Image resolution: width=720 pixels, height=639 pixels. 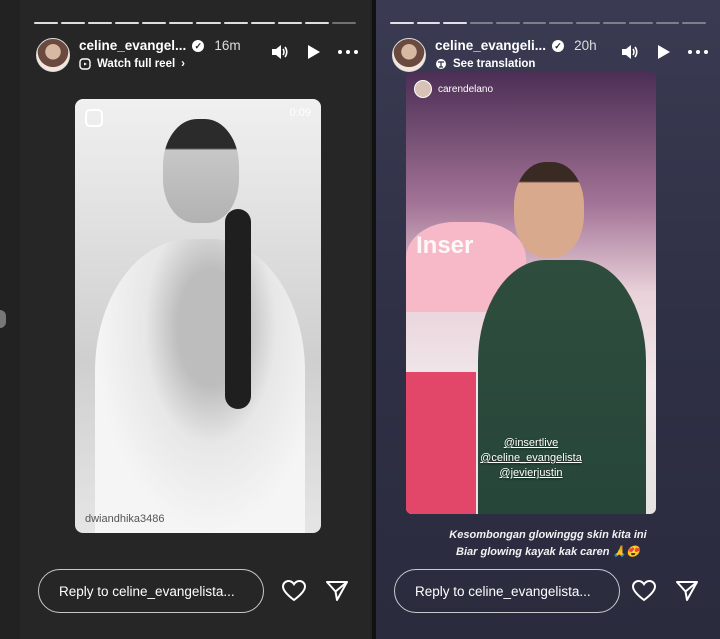 I want to click on reposted-from: carendelano, so click(x=453, y=89).